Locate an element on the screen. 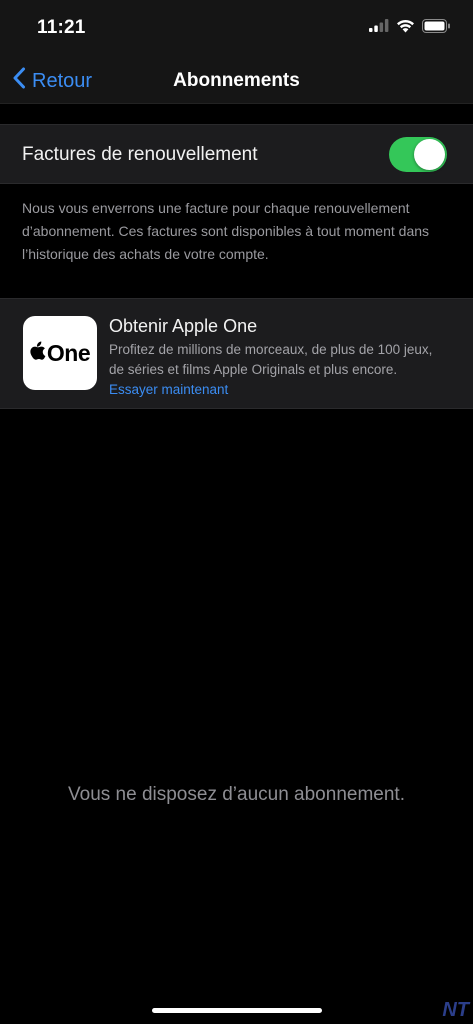  apple-logo-icon is located at coordinates (38, 353).